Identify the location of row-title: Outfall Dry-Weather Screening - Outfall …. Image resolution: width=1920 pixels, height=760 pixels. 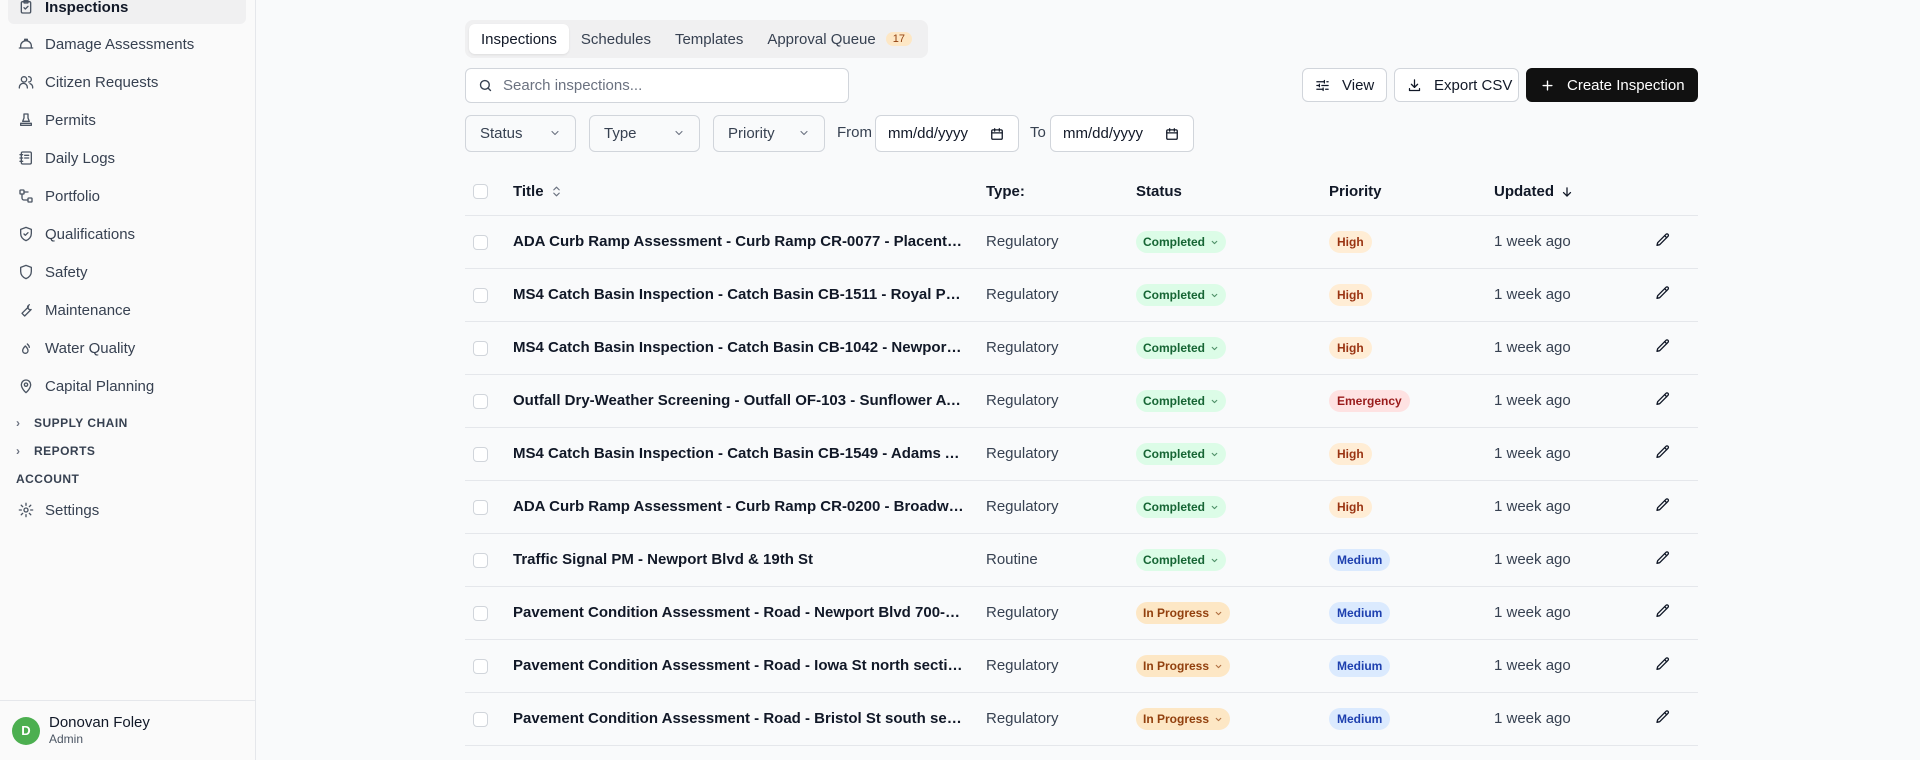
(739, 400).